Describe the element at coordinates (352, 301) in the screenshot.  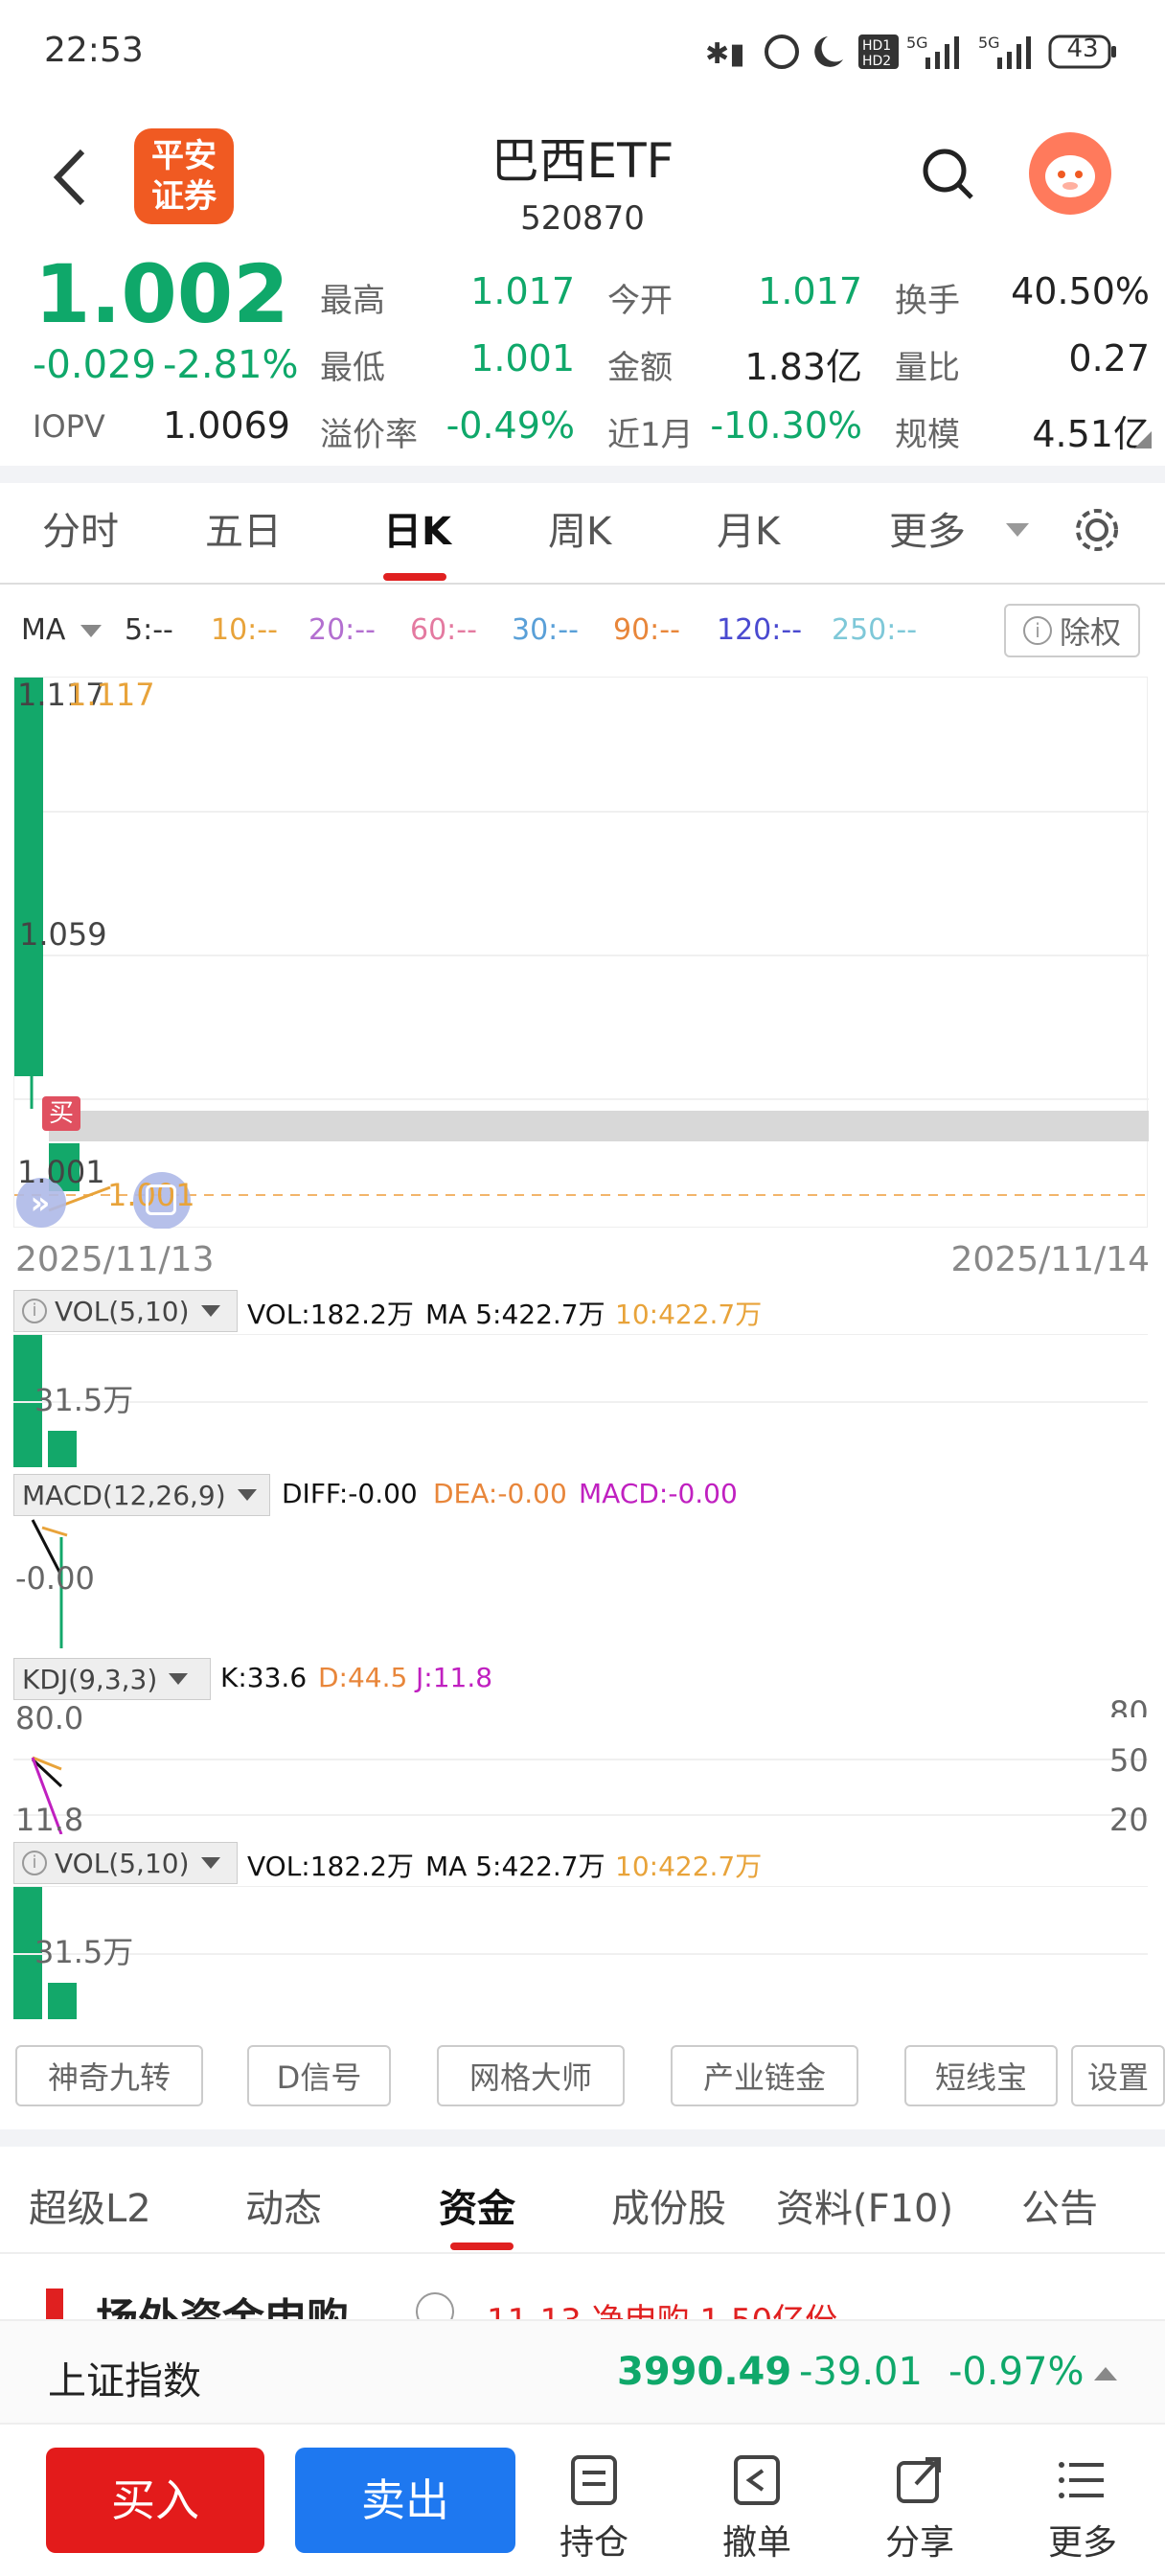
I see `high-label: 最高` at that location.